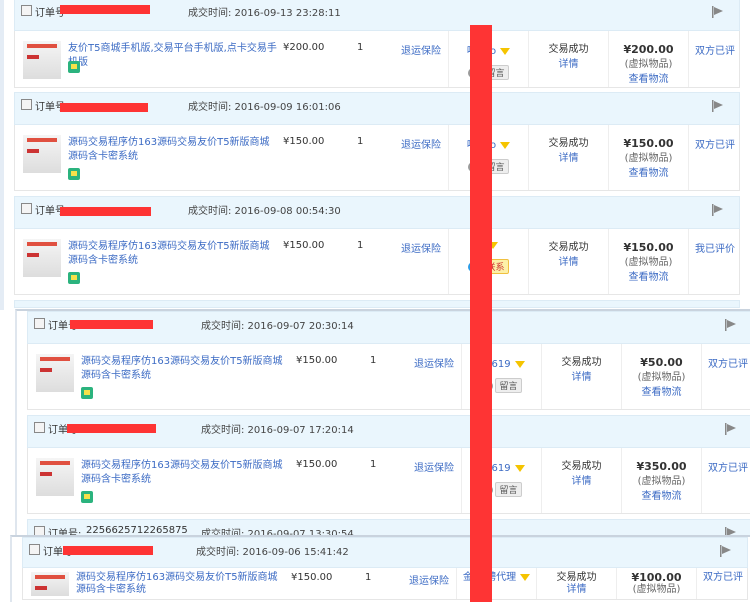 The height and width of the screenshot is (602, 750). What do you see at coordinates (715, 249) in the screenshot?
I see `review-status-link: 我已评价` at bounding box center [715, 249].